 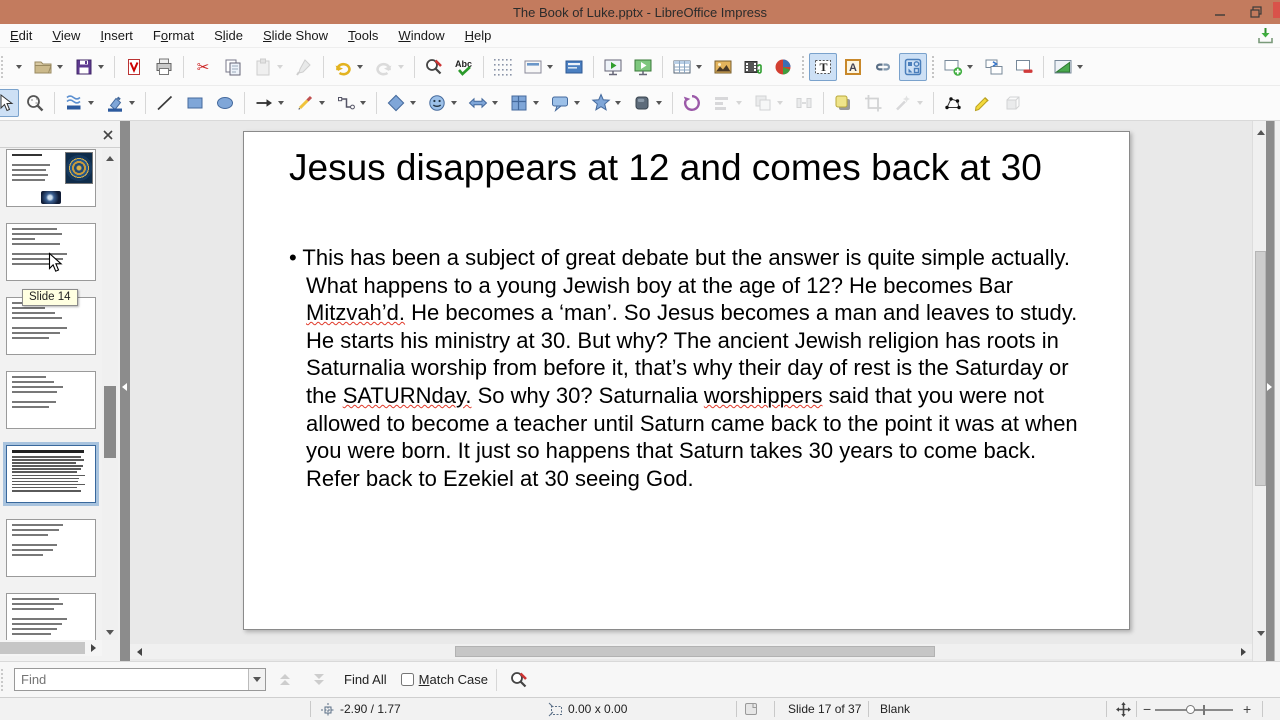 I want to click on document-modified-indicator, so click(x=751, y=709).